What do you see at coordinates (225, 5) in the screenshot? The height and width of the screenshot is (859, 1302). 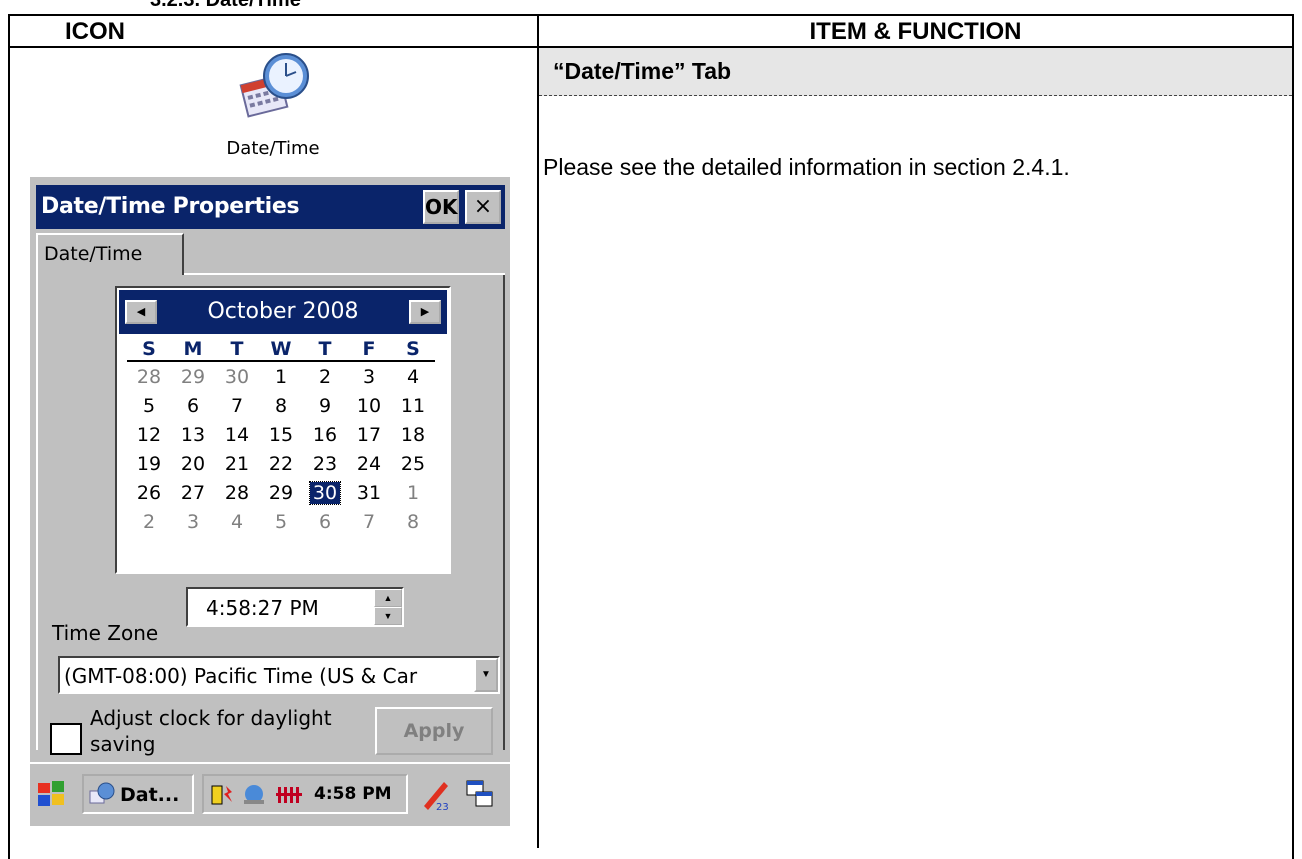 I see `section-heading: 3.2.3. Date/Time` at bounding box center [225, 5].